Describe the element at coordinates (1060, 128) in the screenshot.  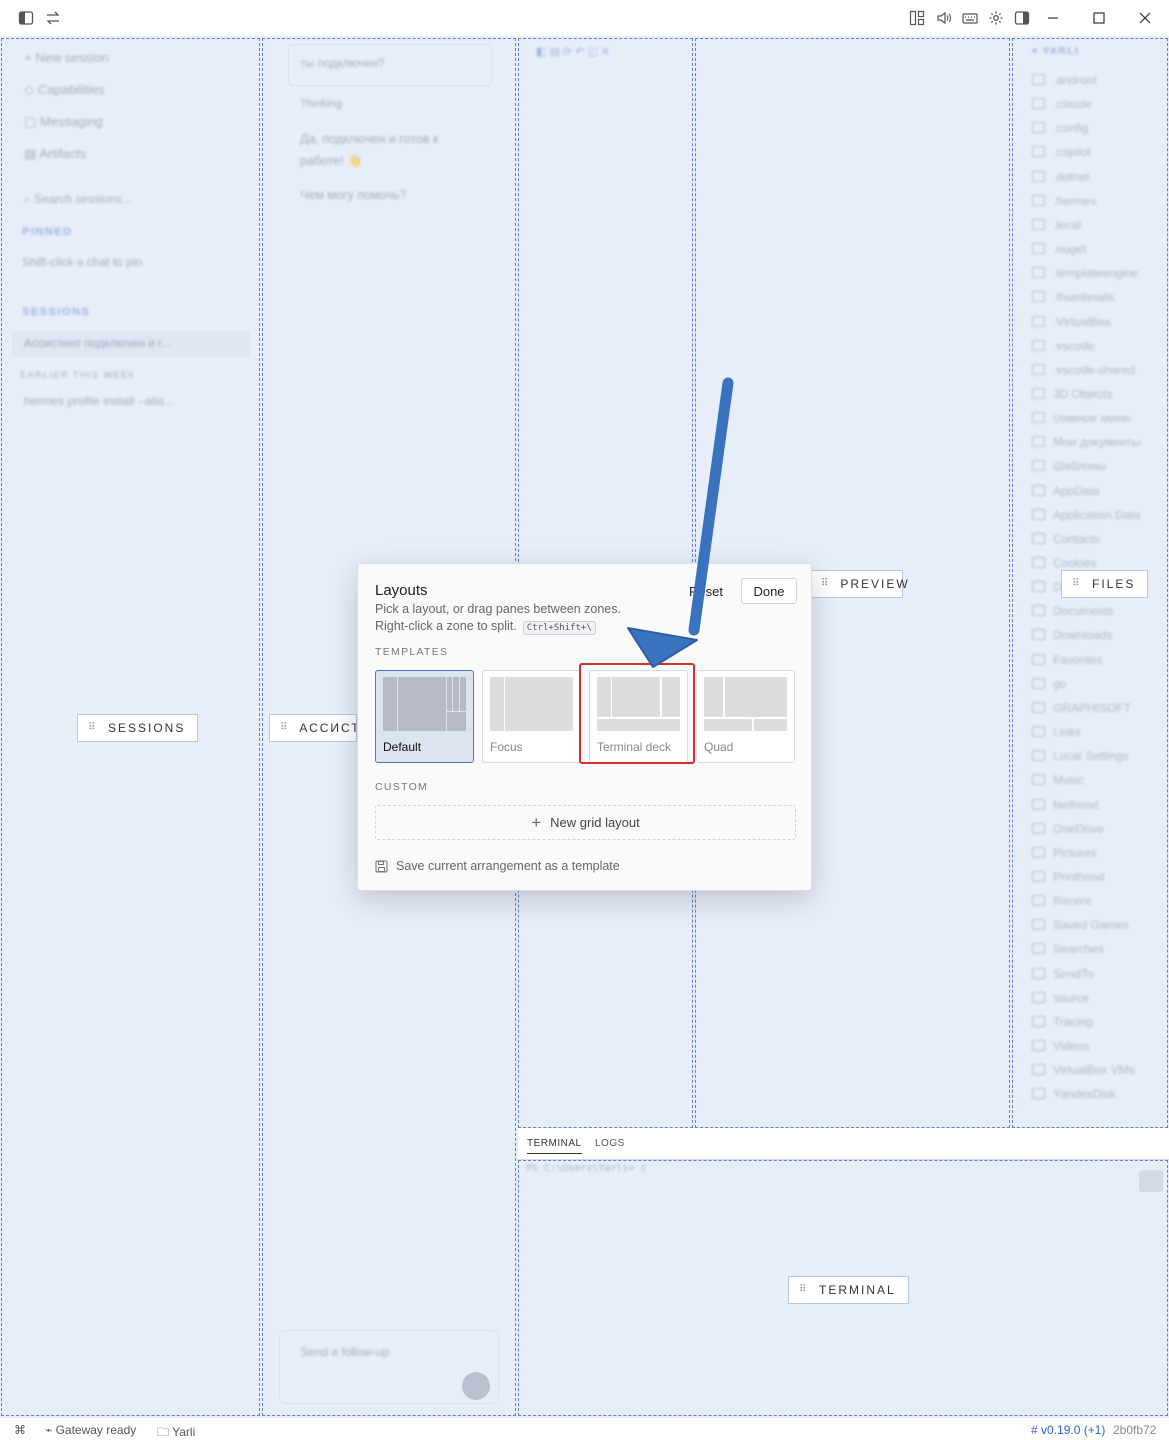
I see `file-list-item: .config` at that location.